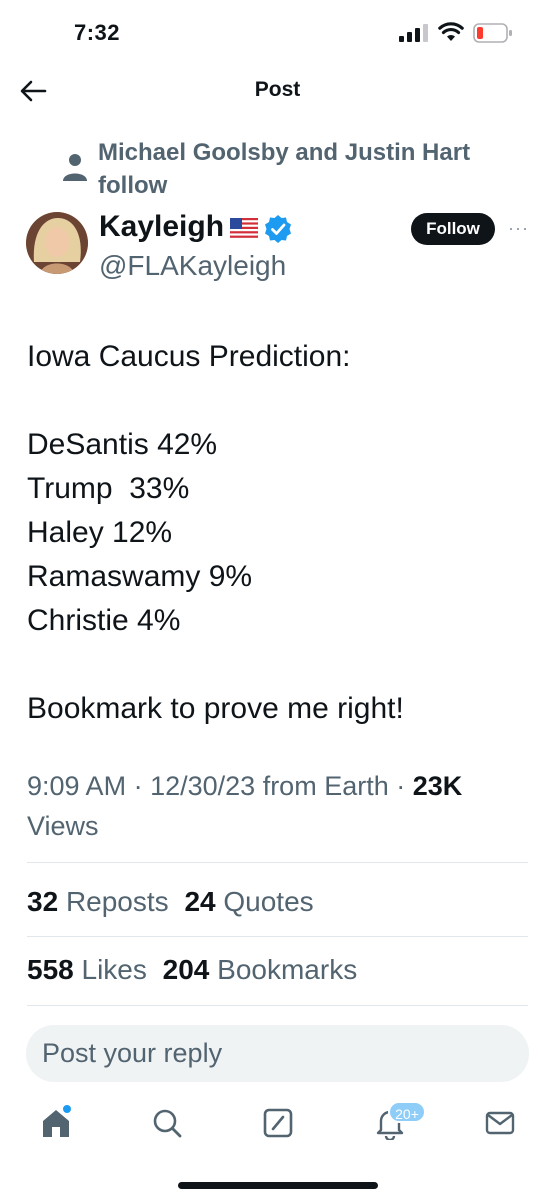 The height and width of the screenshot is (1200, 555). Describe the element at coordinates (277, 30) in the screenshot. I see `status-bar: 7:32` at that location.